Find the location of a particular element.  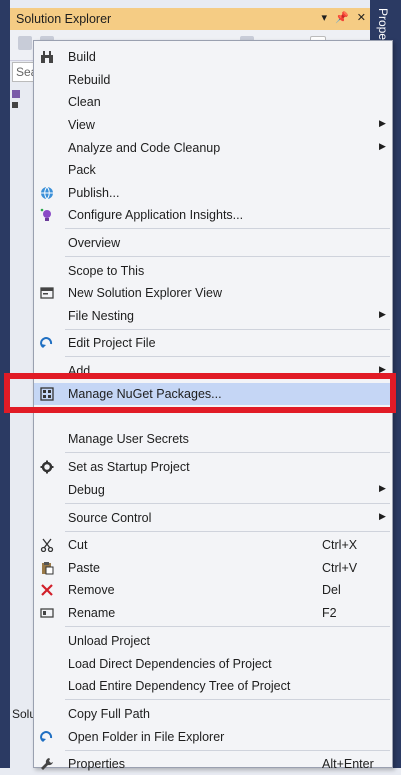

remove-x-icon is located at coordinates (47, 590).